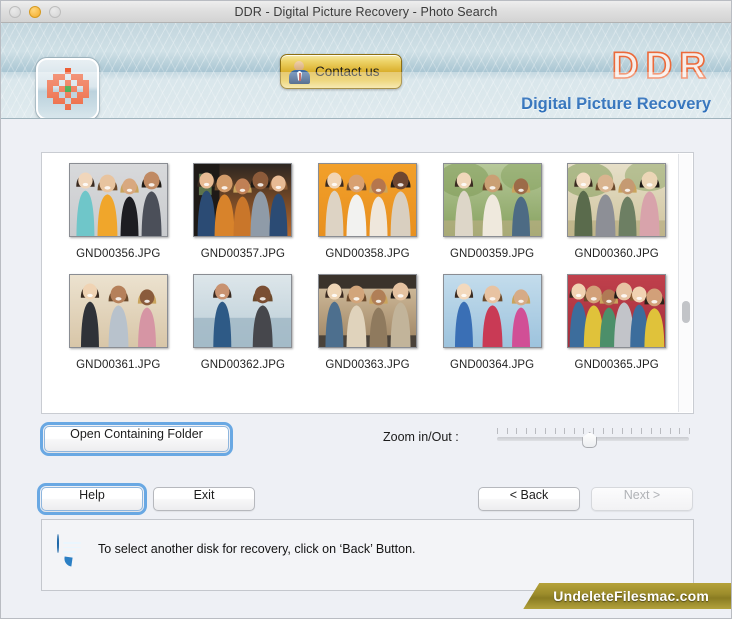 This screenshot has height=619, width=732. What do you see at coordinates (616, 104) in the screenshot?
I see `brand-subtitle: Digital Picture Recovery` at bounding box center [616, 104].